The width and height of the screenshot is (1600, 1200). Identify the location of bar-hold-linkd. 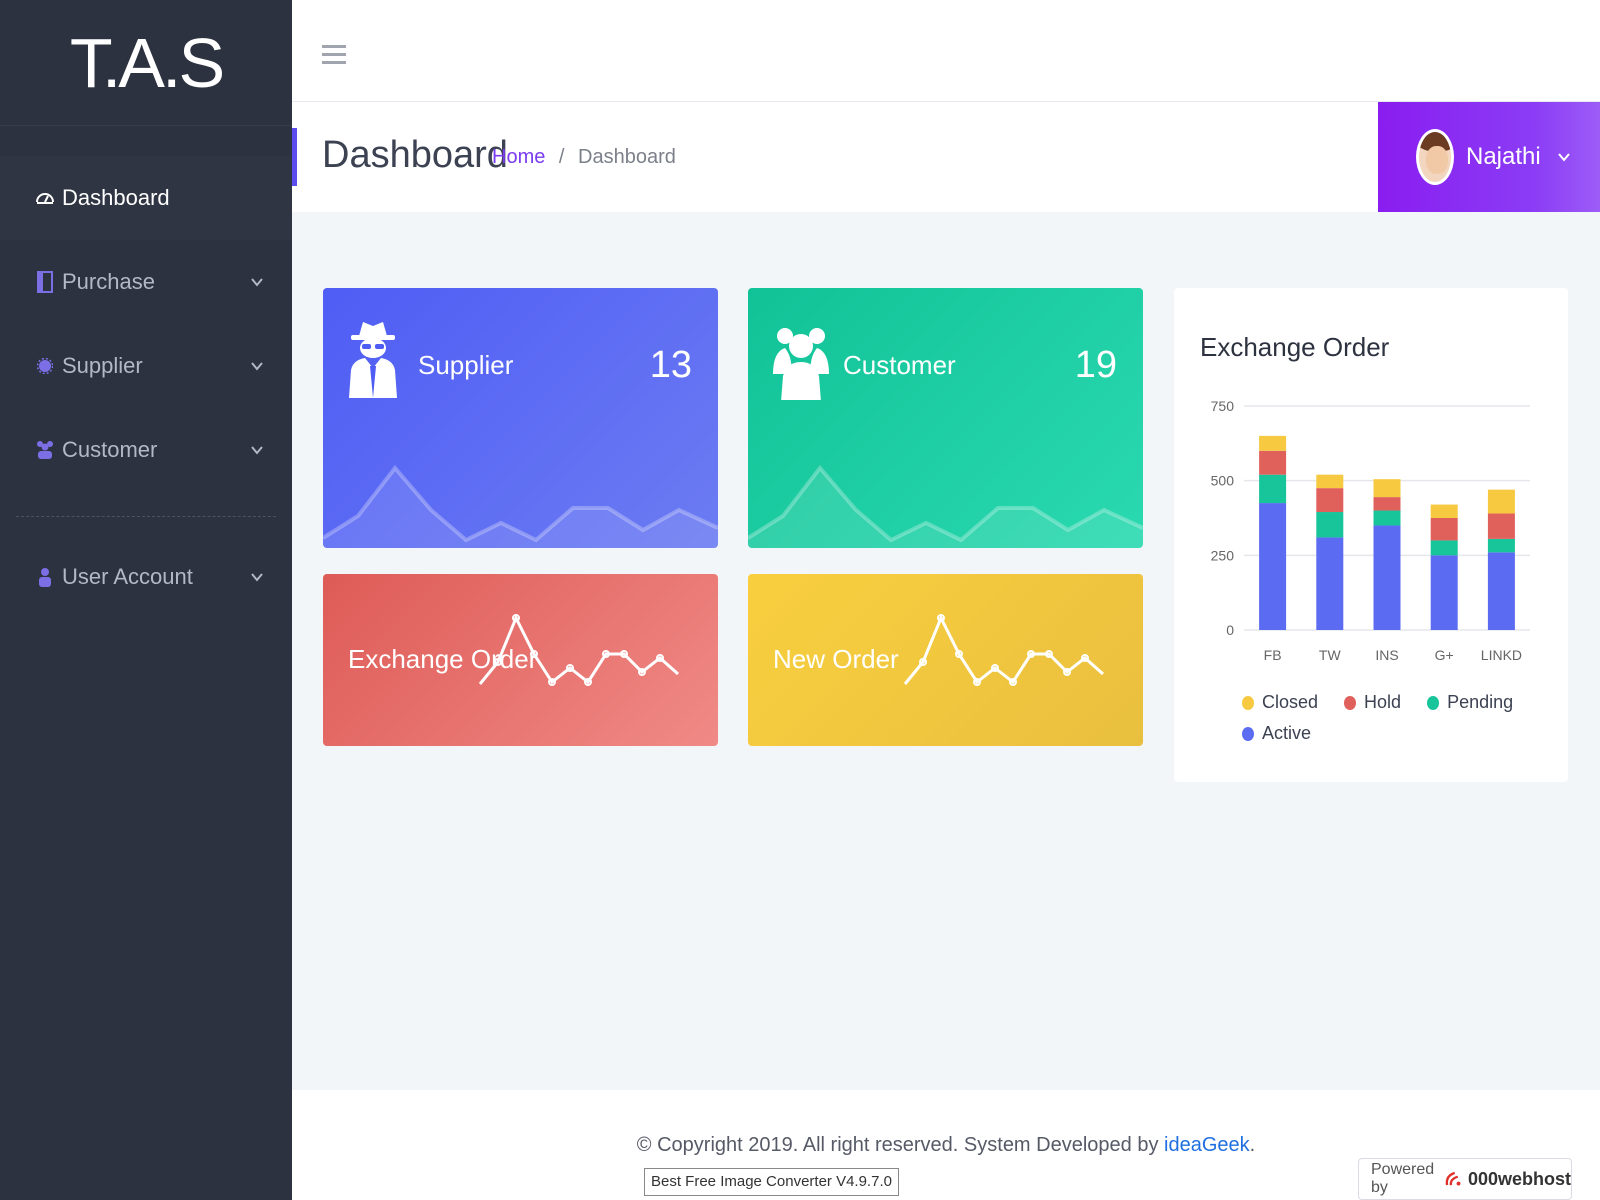
(1501, 526).